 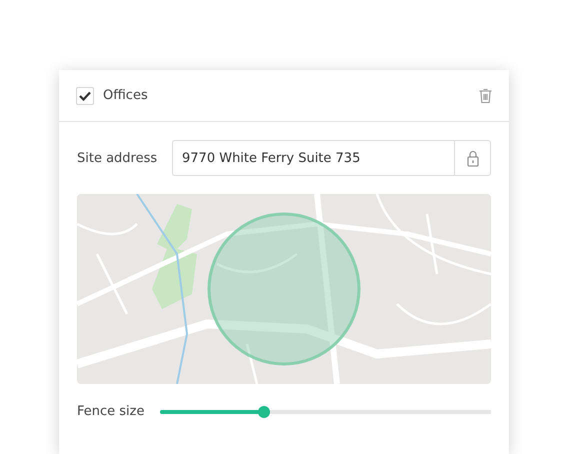 I want to click on slider-label: Fence size, so click(x=111, y=411).